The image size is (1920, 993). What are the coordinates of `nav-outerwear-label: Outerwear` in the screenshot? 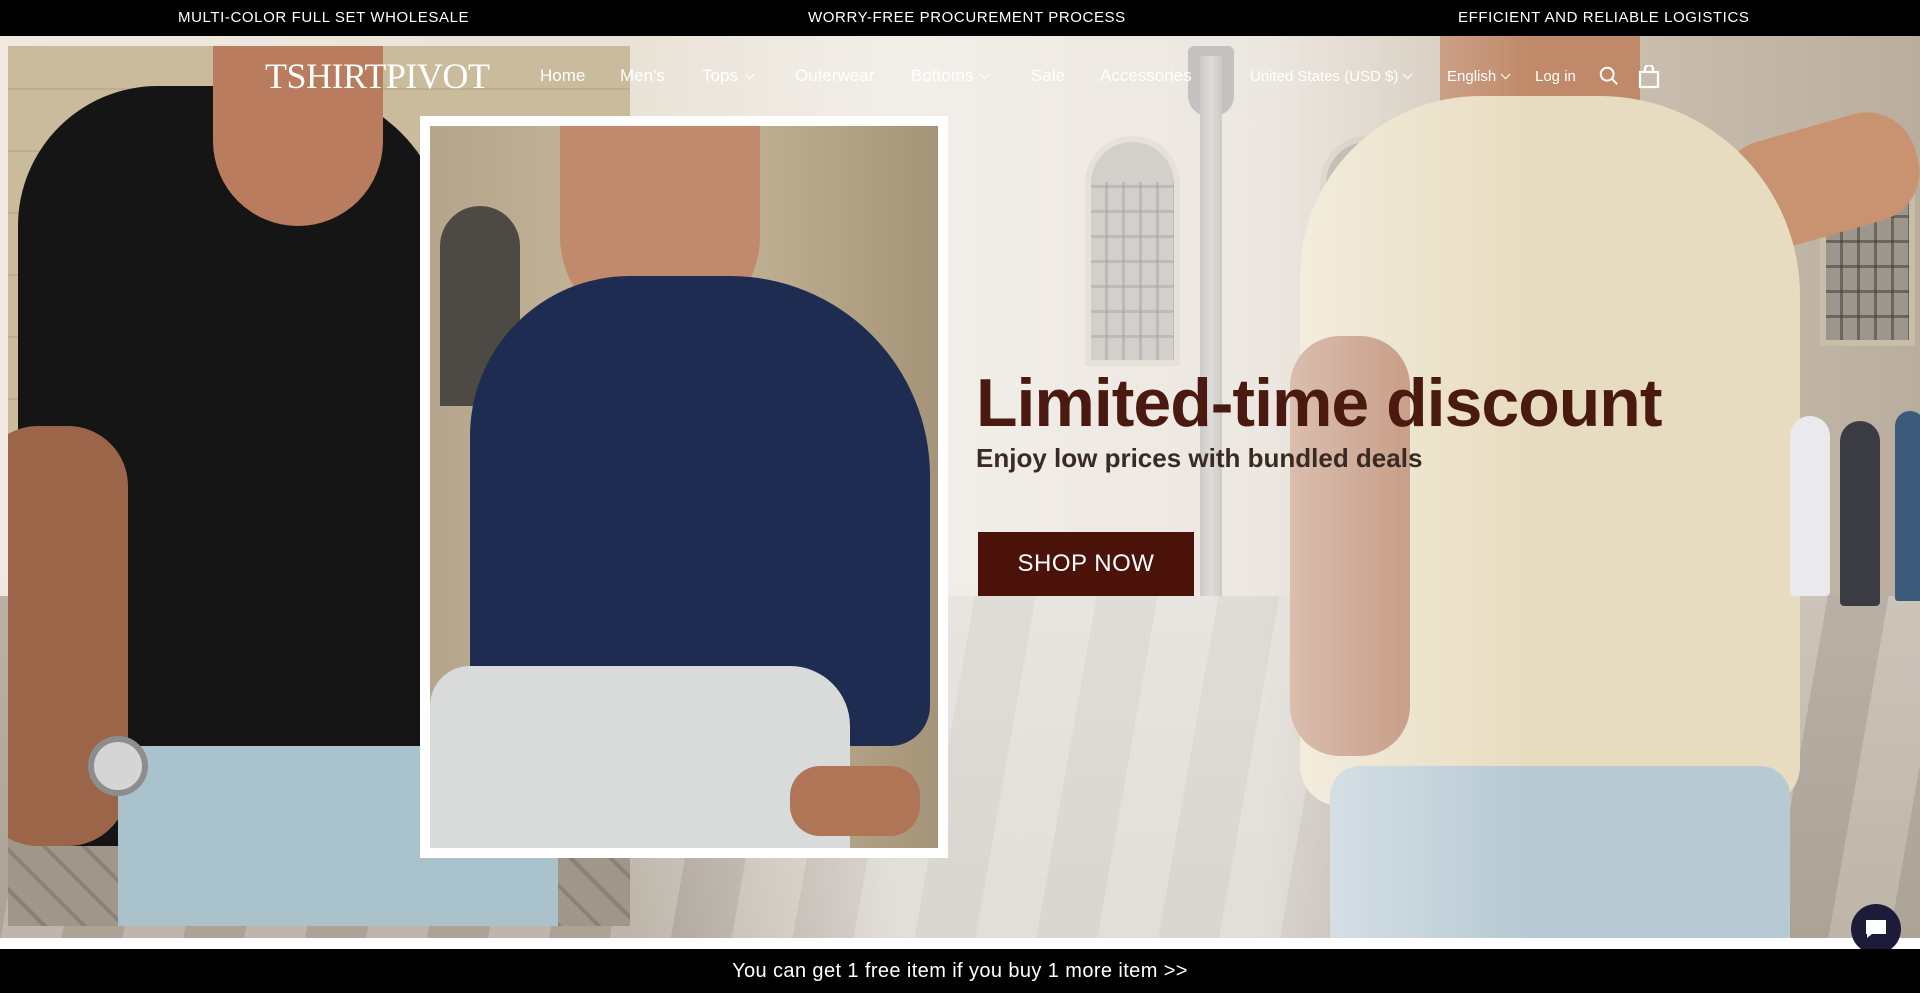 It's located at (835, 75).